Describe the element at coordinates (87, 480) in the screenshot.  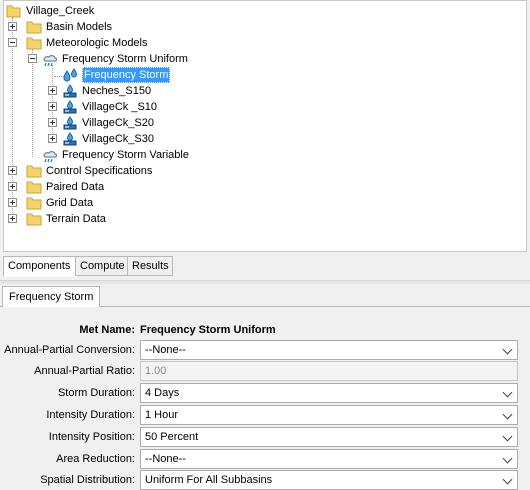
I see `spatial-distribution-label: Spatial Distribution:` at that location.